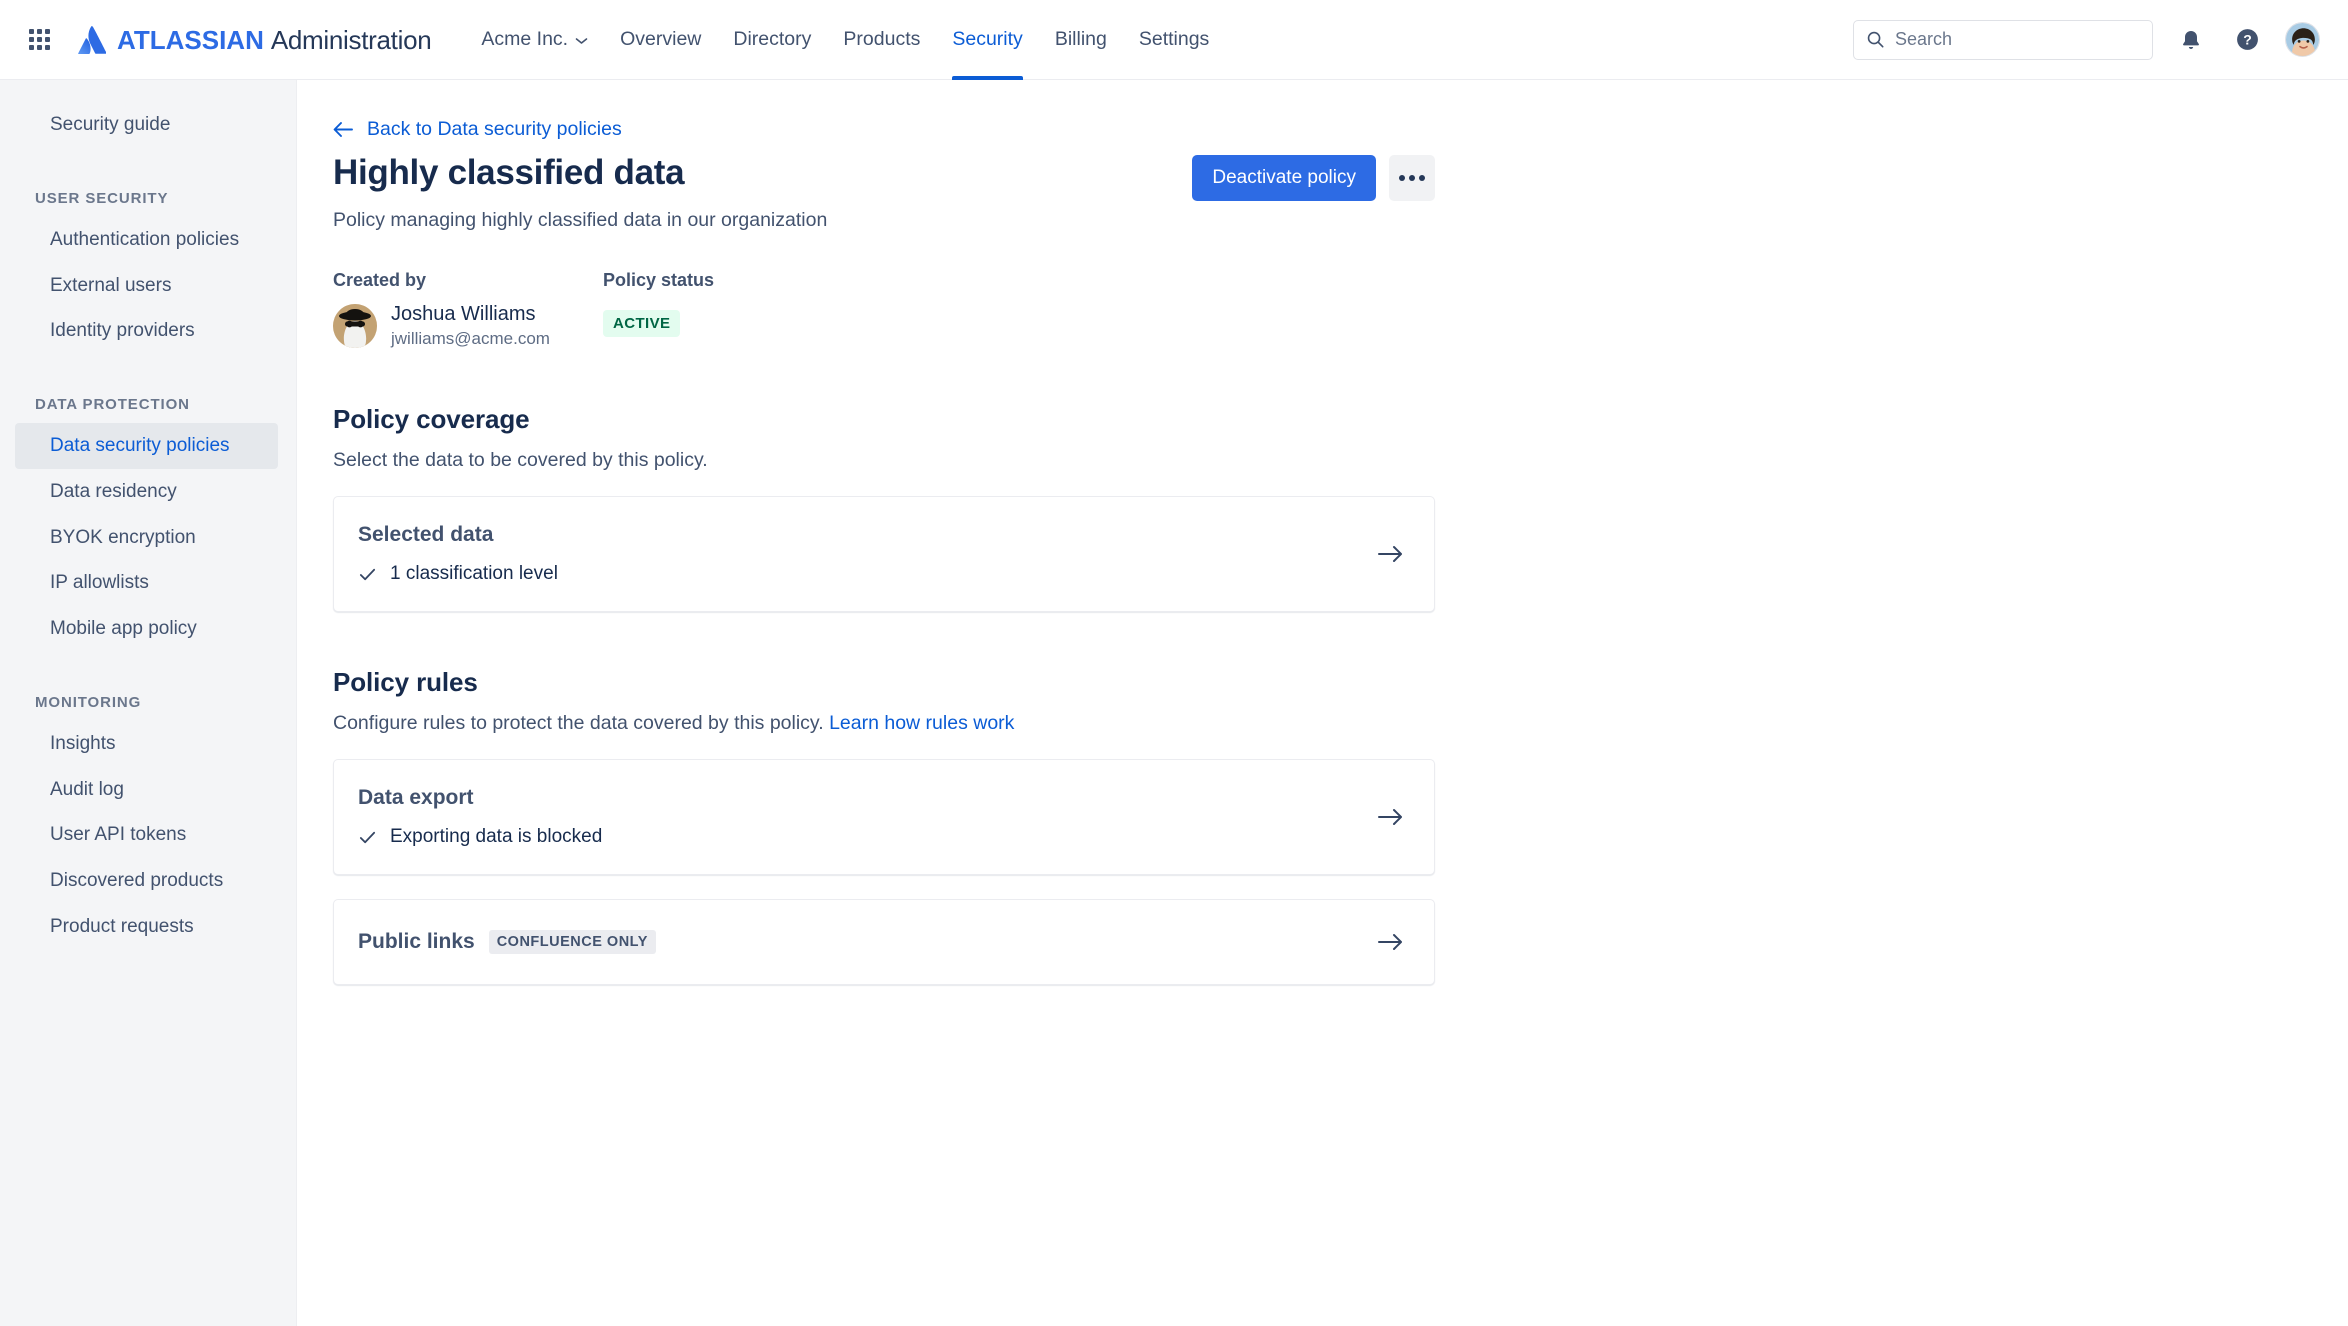  Describe the element at coordinates (146, 881) in the screenshot. I see `sidebar-item-discovered-products: Discovered products` at that location.